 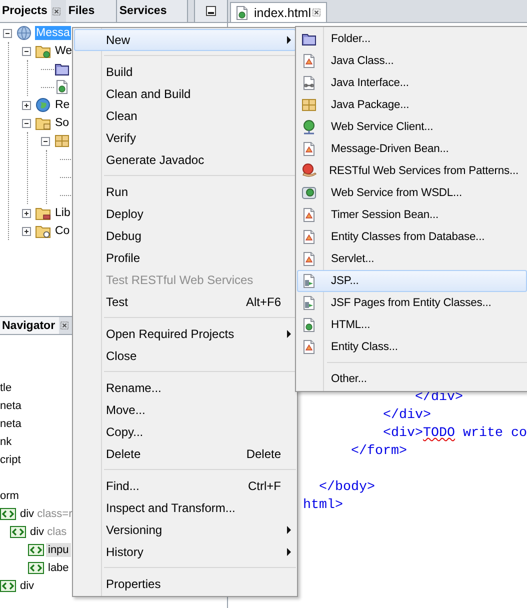 What do you see at coordinates (347, 487) in the screenshot?
I see `code-line: </body>` at bounding box center [347, 487].